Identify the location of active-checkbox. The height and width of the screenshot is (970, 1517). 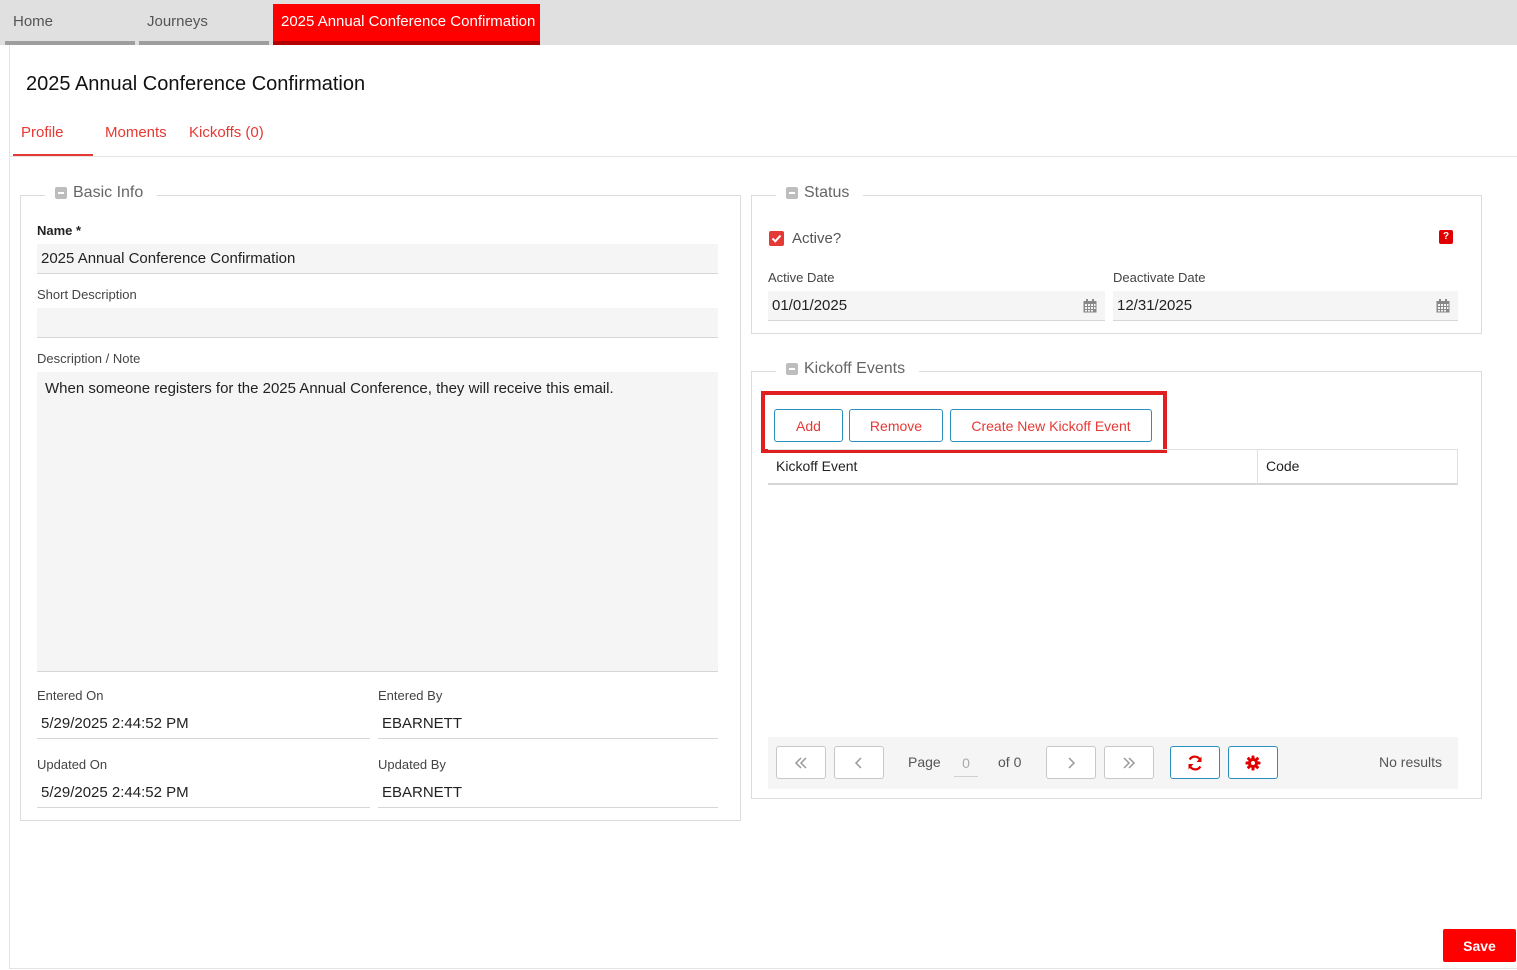
(776, 238).